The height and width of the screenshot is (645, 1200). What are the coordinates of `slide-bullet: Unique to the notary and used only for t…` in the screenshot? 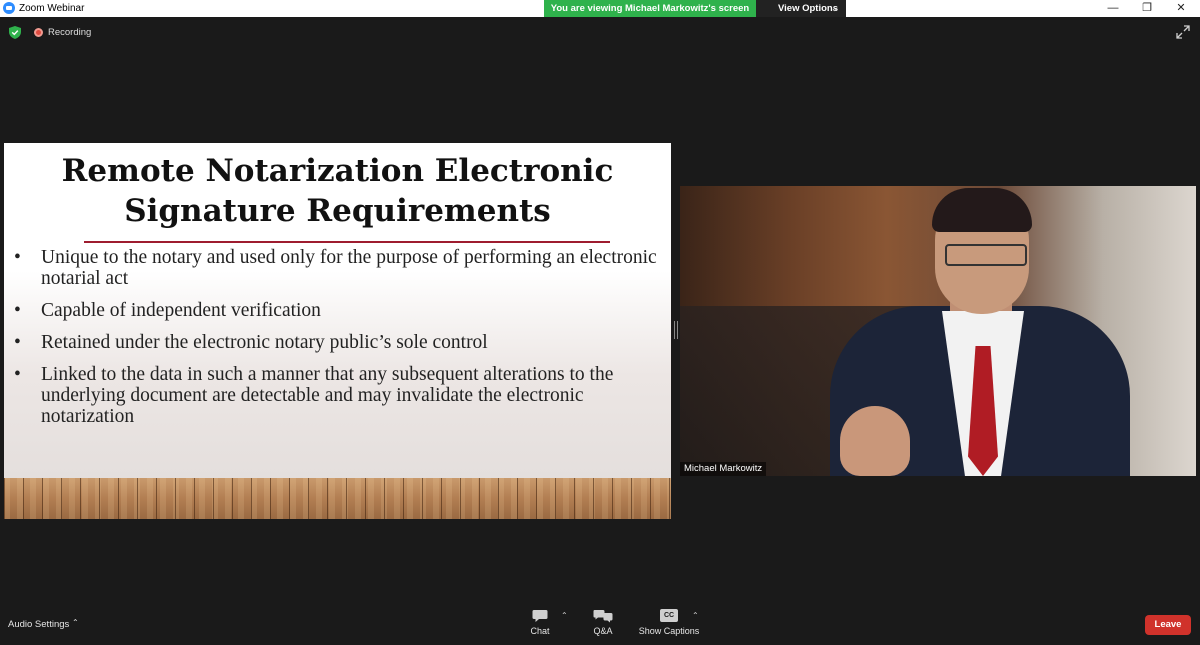 It's located at (339, 268).